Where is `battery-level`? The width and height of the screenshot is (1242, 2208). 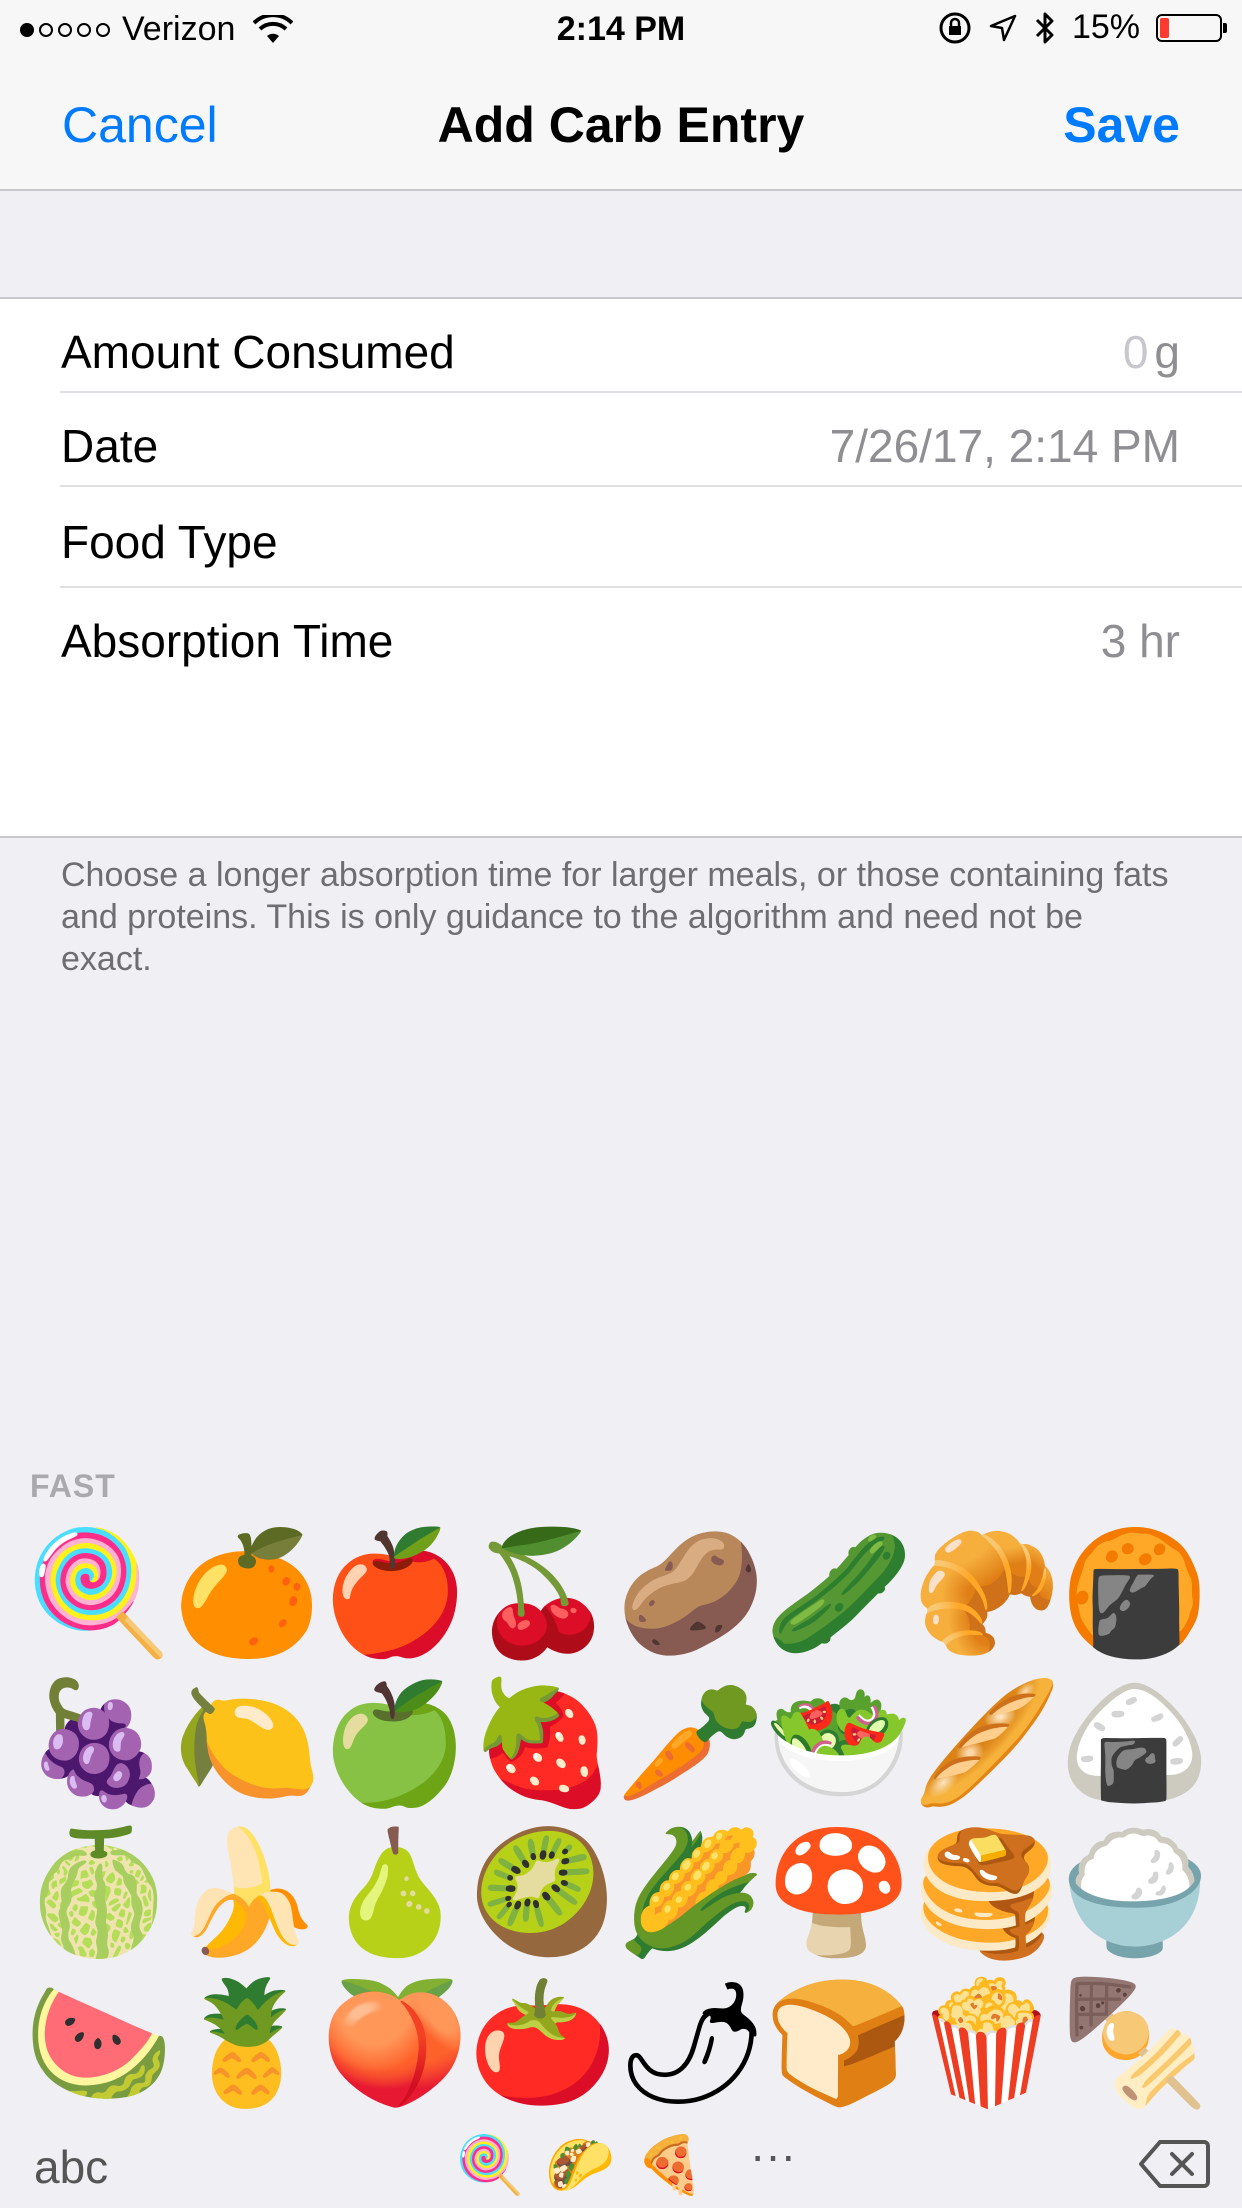
battery-level is located at coordinates (1164, 27).